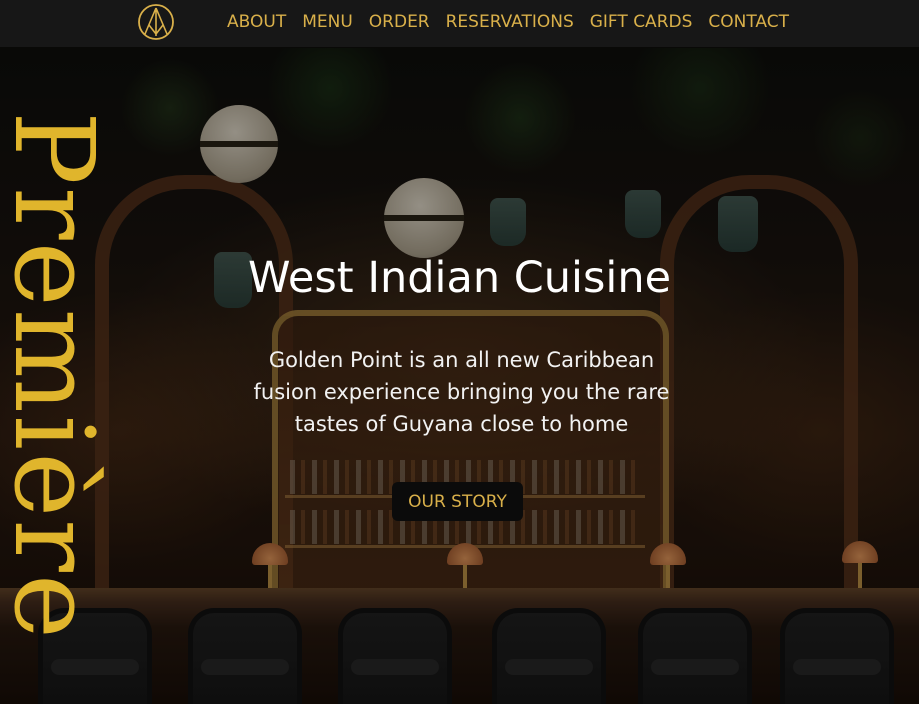 The height and width of the screenshot is (704, 919). Describe the element at coordinates (459, 278) in the screenshot. I see `hero-title: West Indian Cuisine` at that location.